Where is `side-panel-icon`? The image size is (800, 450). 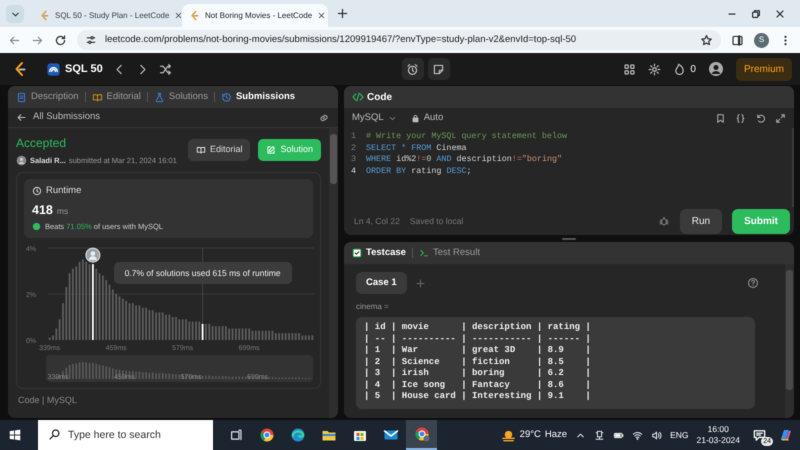
side-panel-icon is located at coordinates (737, 40).